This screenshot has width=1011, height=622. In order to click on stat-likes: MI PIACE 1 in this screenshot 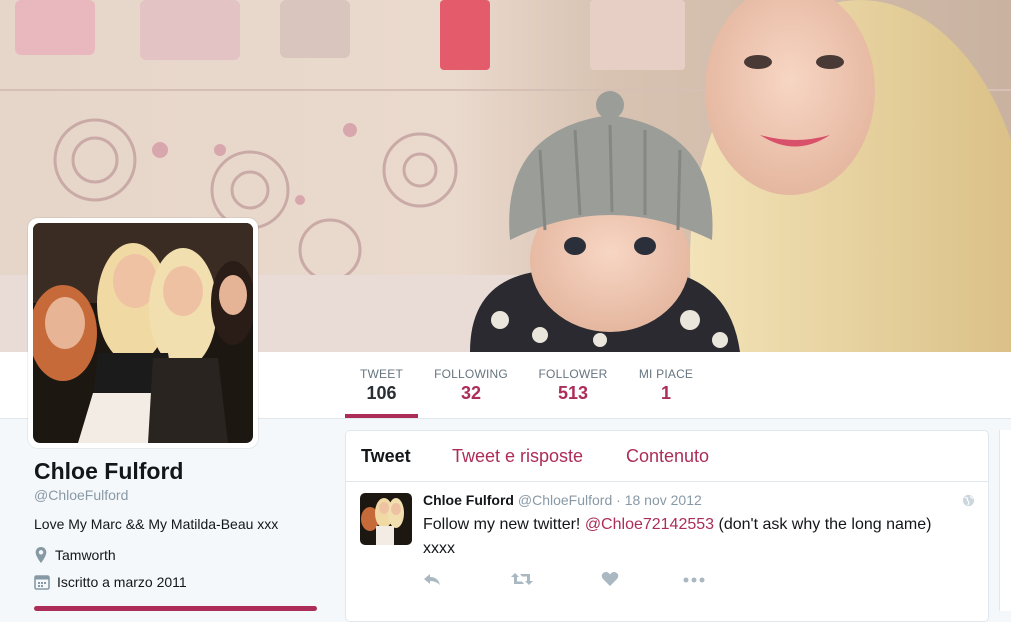, I will do `click(666, 385)`.